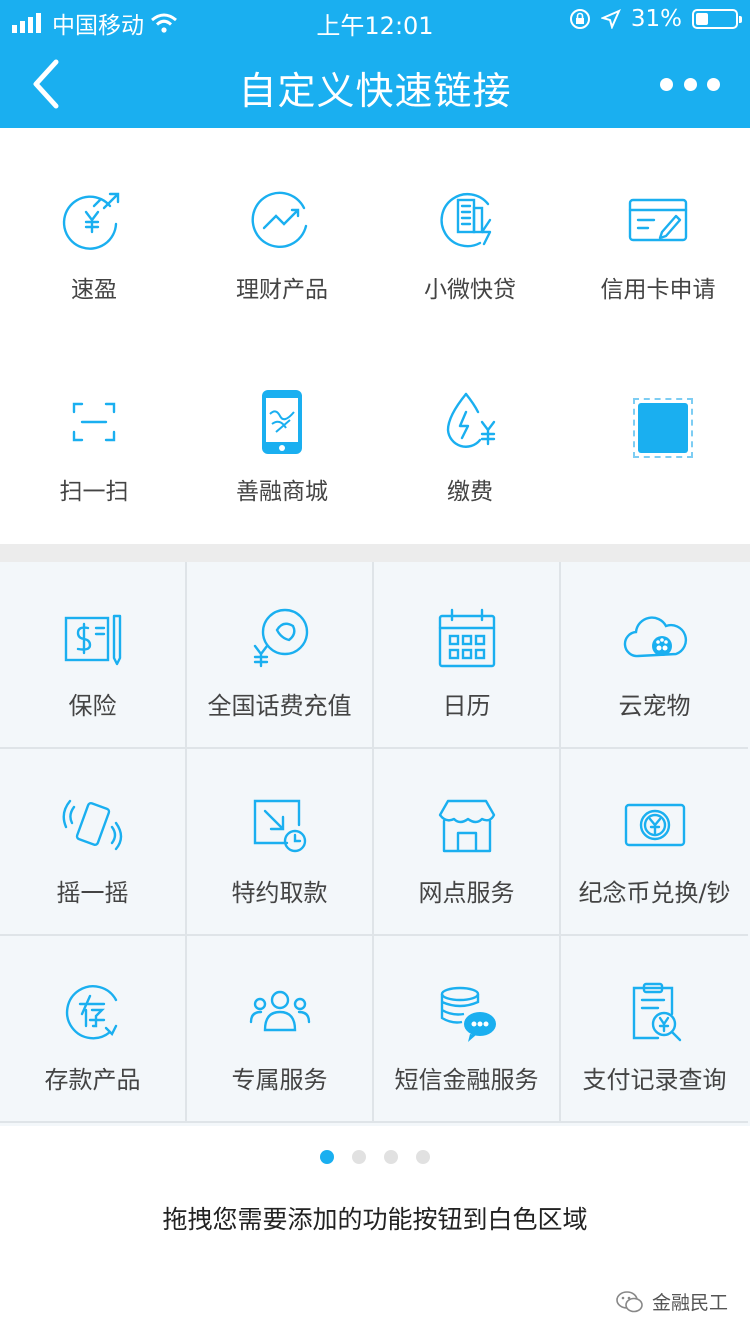  What do you see at coordinates (91, 1012) in the screenshot?
I see `deposit-icon` at bounding box center [91, 1012].